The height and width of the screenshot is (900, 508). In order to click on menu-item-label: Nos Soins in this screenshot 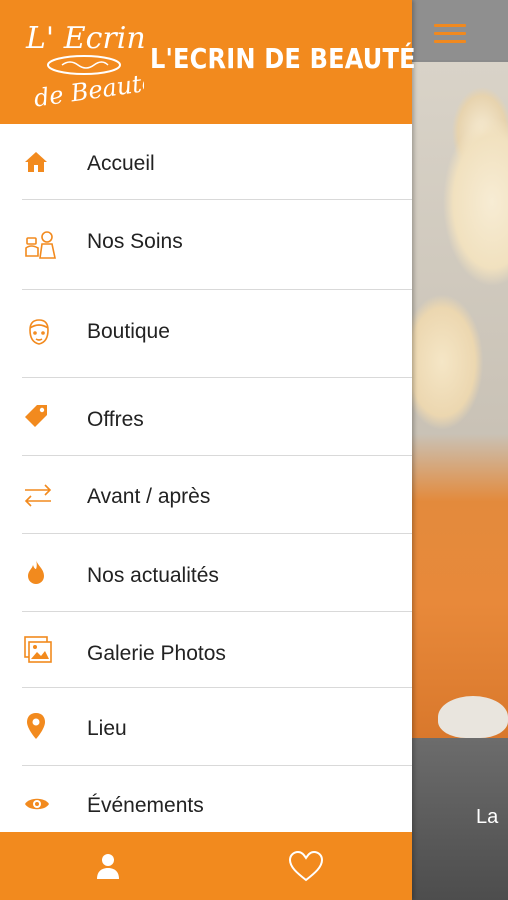, I will do `click(135, 241)`.